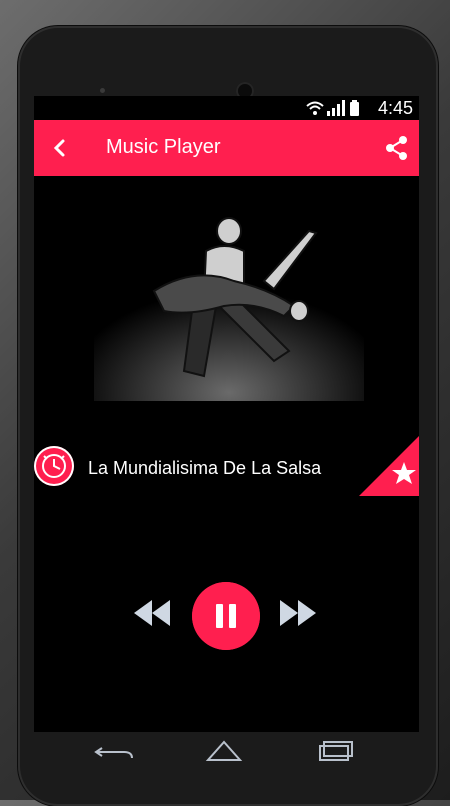  I want to click on app-bar: Music Player, so click(226, 148).